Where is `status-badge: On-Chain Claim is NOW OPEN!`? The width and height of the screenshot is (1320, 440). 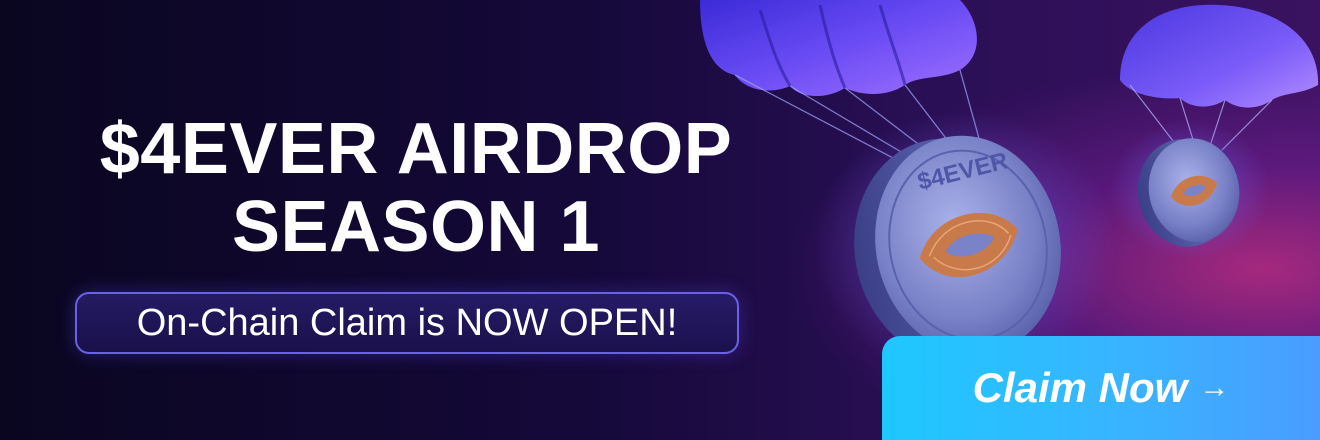 status-badge: On-Chain Claim is NOW OPEN! is located at coordinates (407, 323).